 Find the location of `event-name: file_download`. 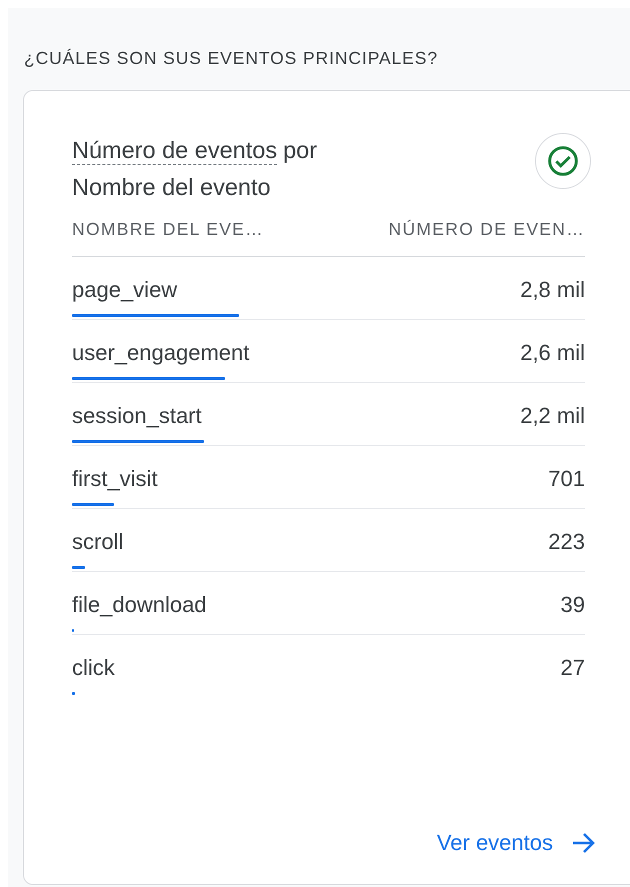

event-name: file_download is located at coordinates (139, 605).